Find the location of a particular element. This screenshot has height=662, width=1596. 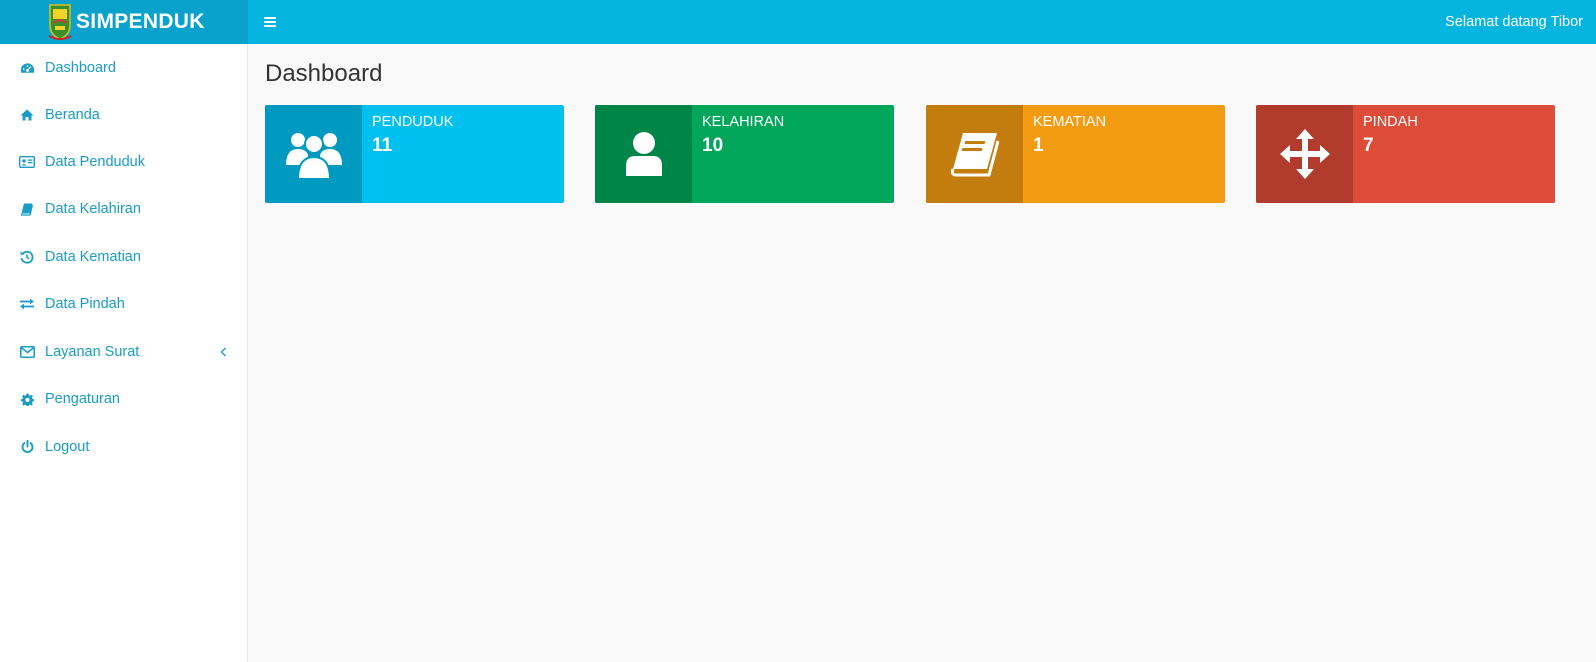

user-icon is located at coordinates (643, 154).